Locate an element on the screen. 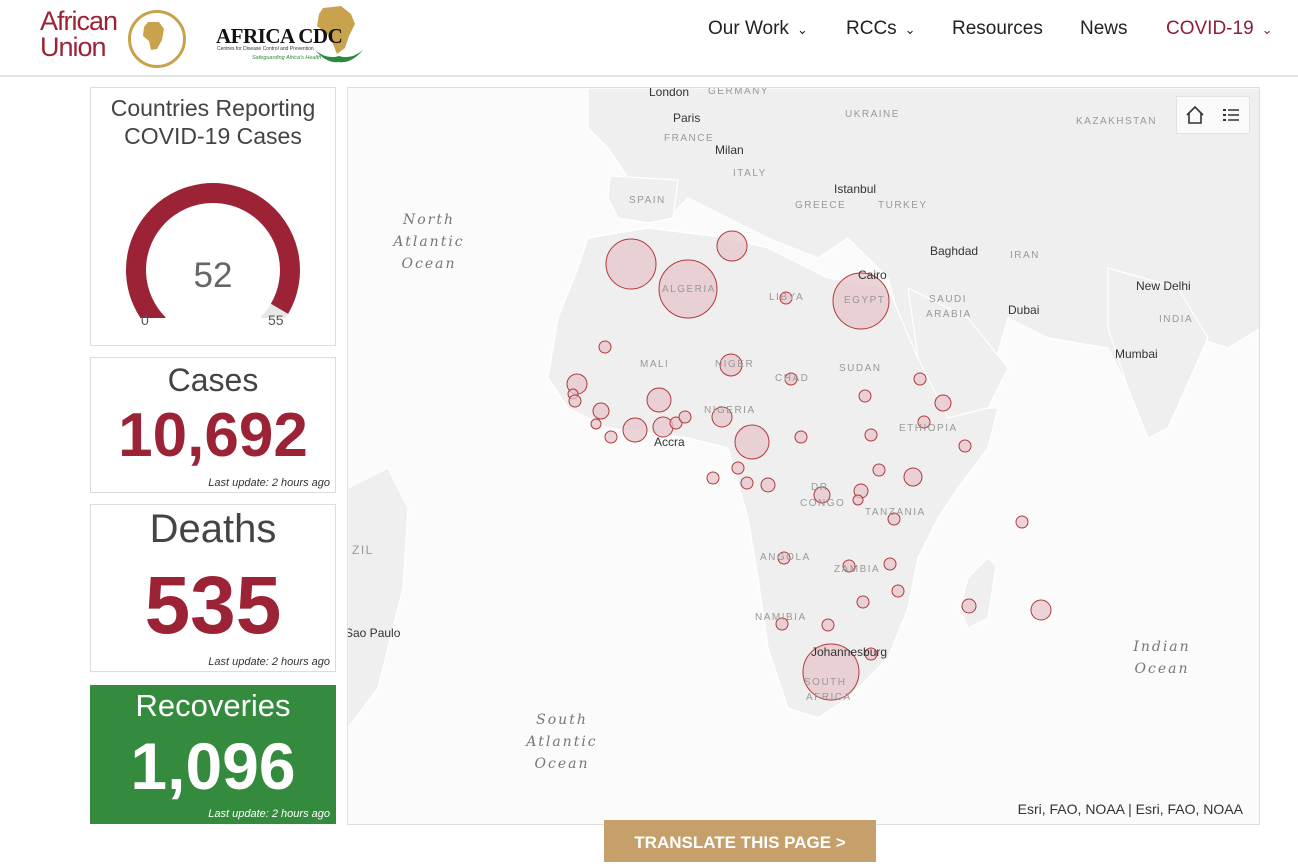  cdc-tagline: Safeguarding Africa's Health is located at coordinates (287, 58).